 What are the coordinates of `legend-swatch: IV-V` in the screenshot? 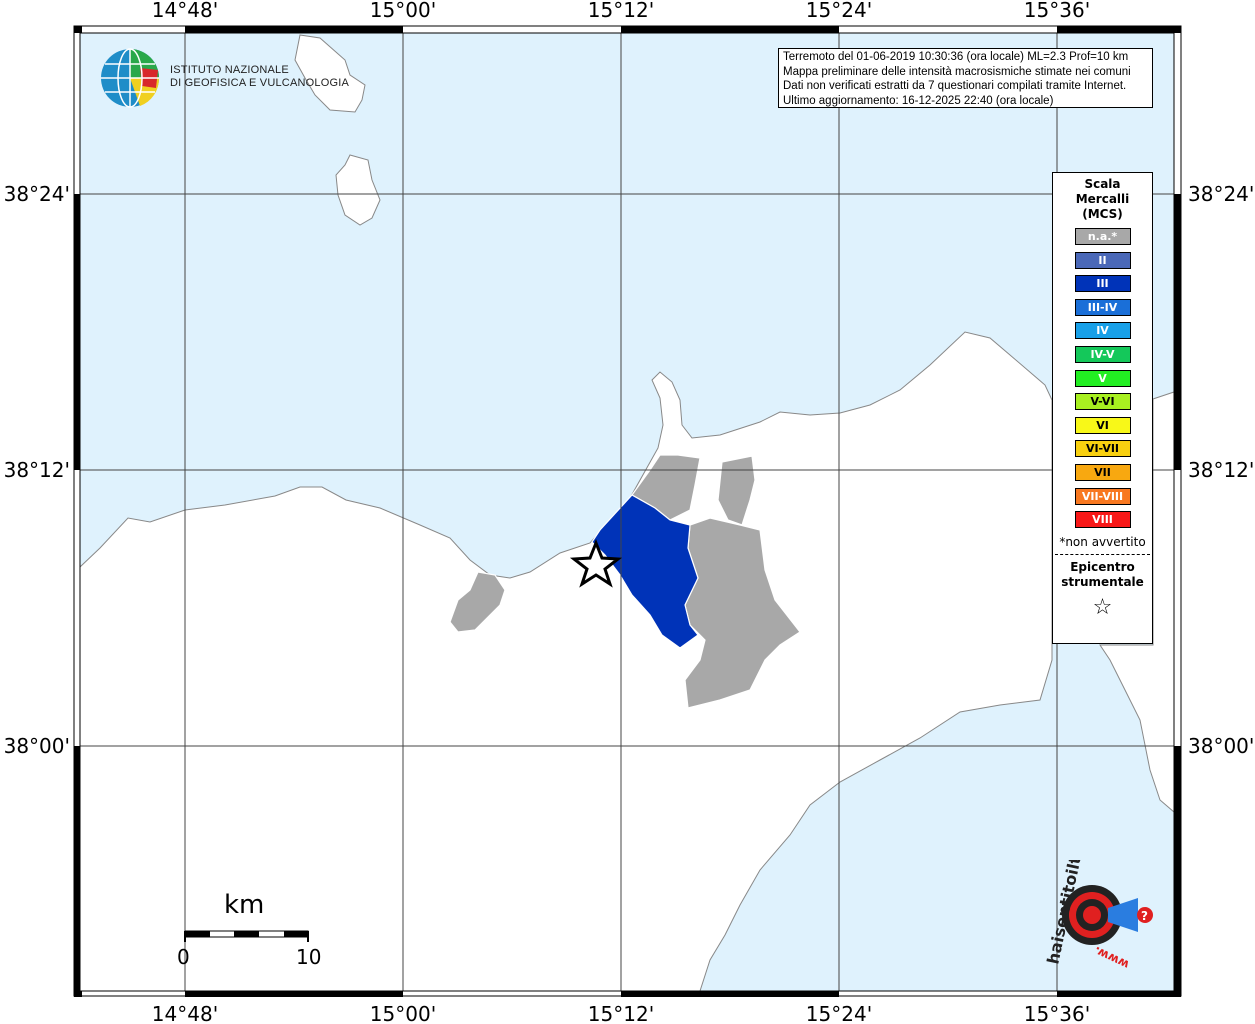 It's located at (1102, 354).